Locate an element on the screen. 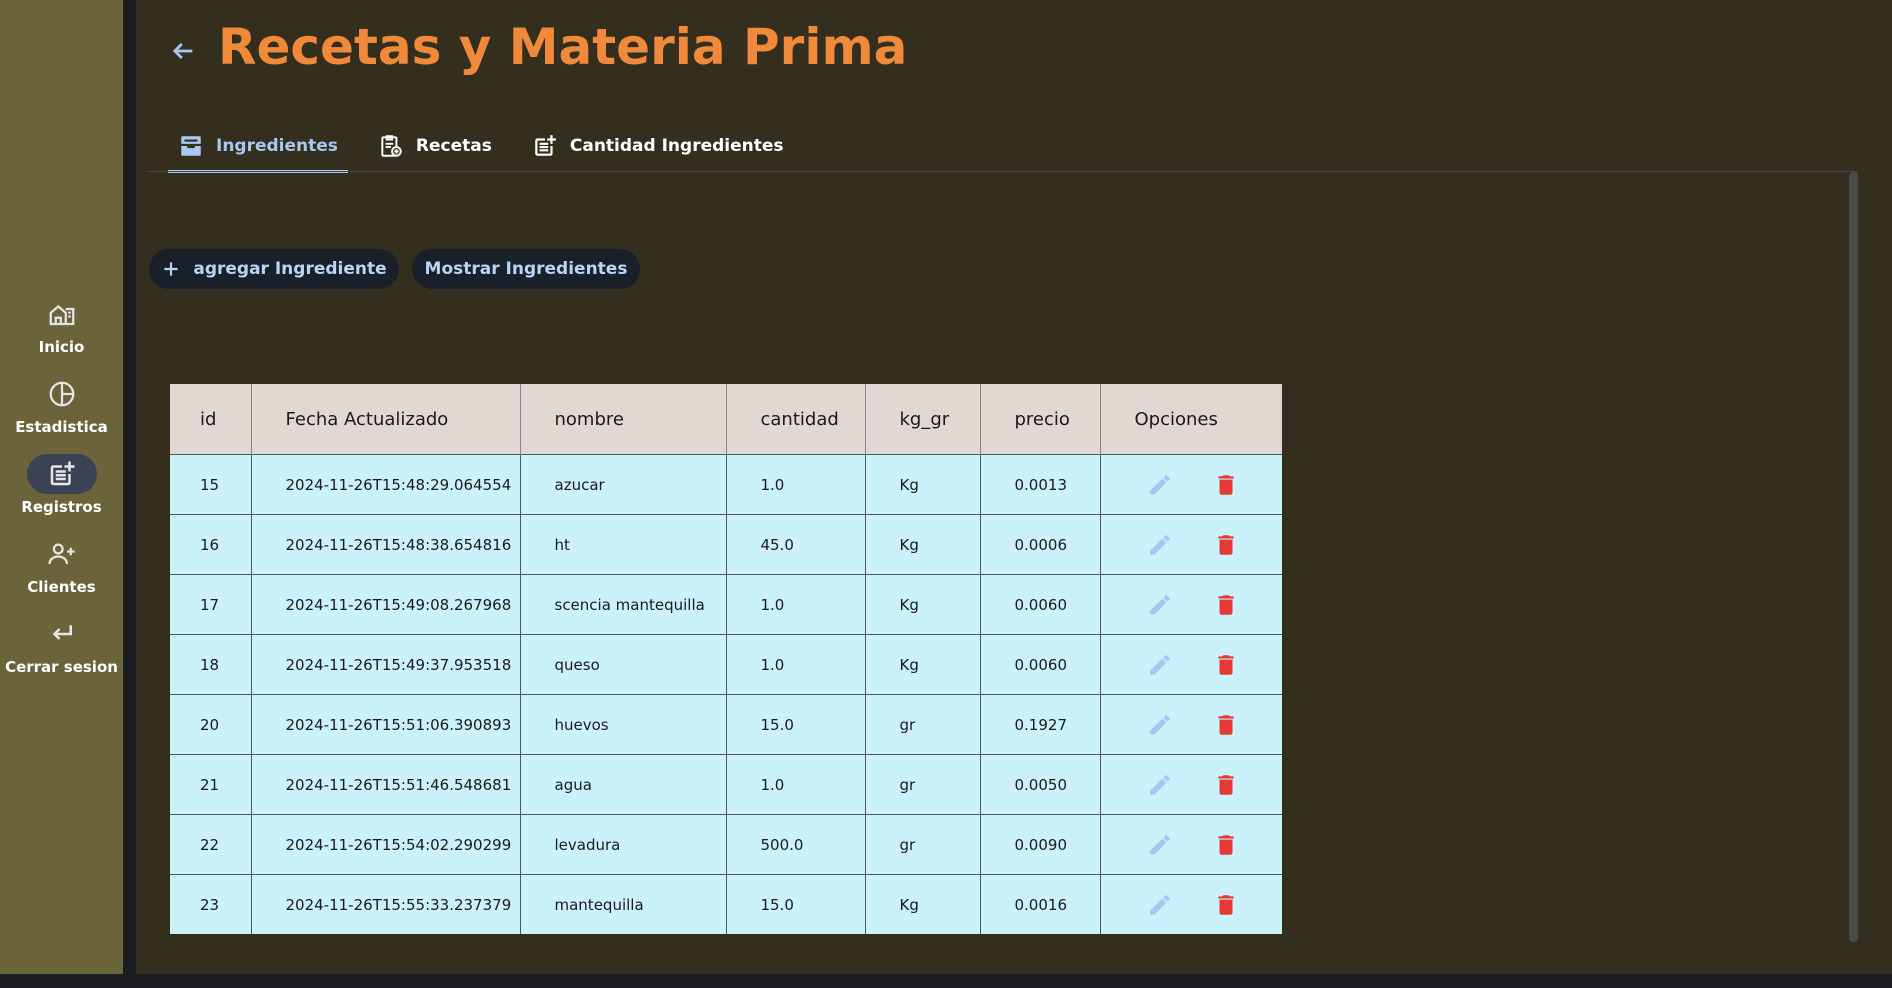 The height and width of the screenshot is (988, 1892). table-cell: 0.0016 is located at coordinates (1040, 904).